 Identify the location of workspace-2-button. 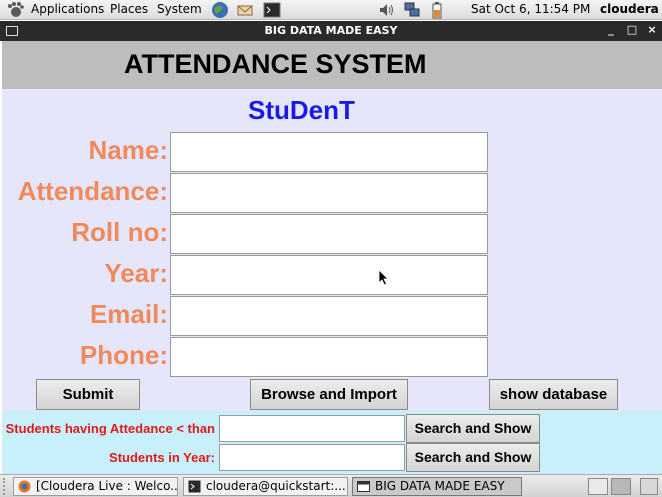
(621, 486).